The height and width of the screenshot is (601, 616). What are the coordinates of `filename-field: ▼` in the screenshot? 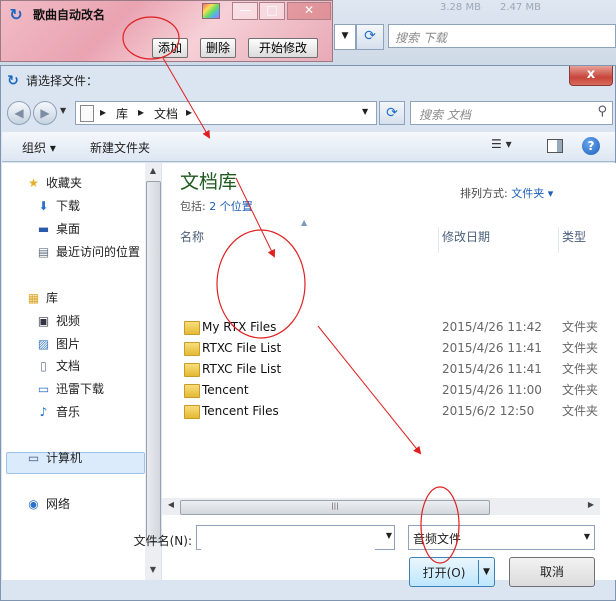 It's located at (295, 537).